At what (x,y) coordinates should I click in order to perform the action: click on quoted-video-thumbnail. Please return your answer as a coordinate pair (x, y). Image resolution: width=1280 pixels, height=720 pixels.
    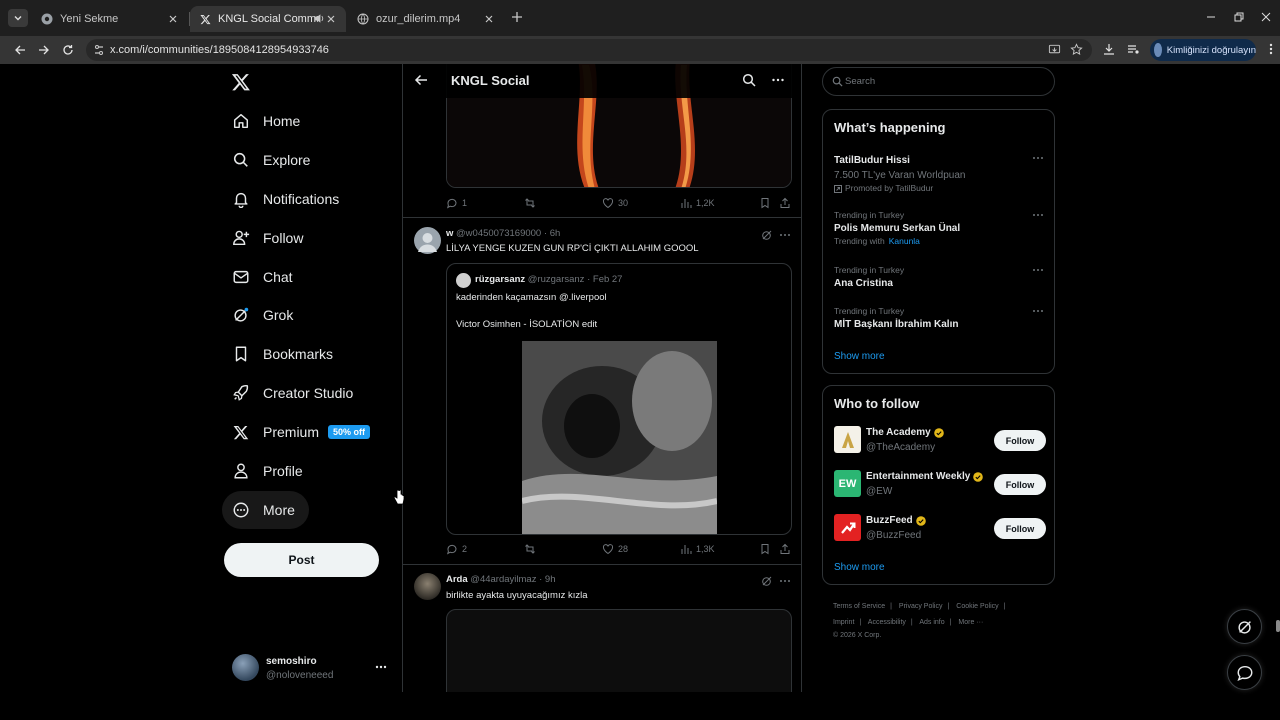
    Looking at the image, I should click on (619, 437).